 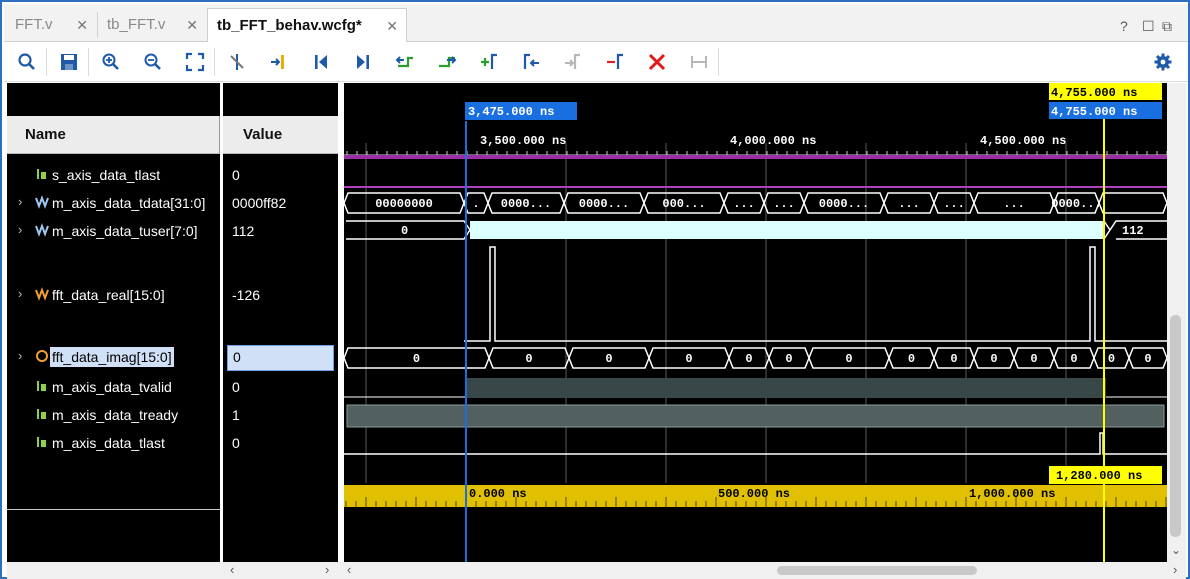 What do you see at coordinates (773, 141) in the screenshot?
I see `ruler-label: 4,000.000 ns` at bounding box center [773, 141].